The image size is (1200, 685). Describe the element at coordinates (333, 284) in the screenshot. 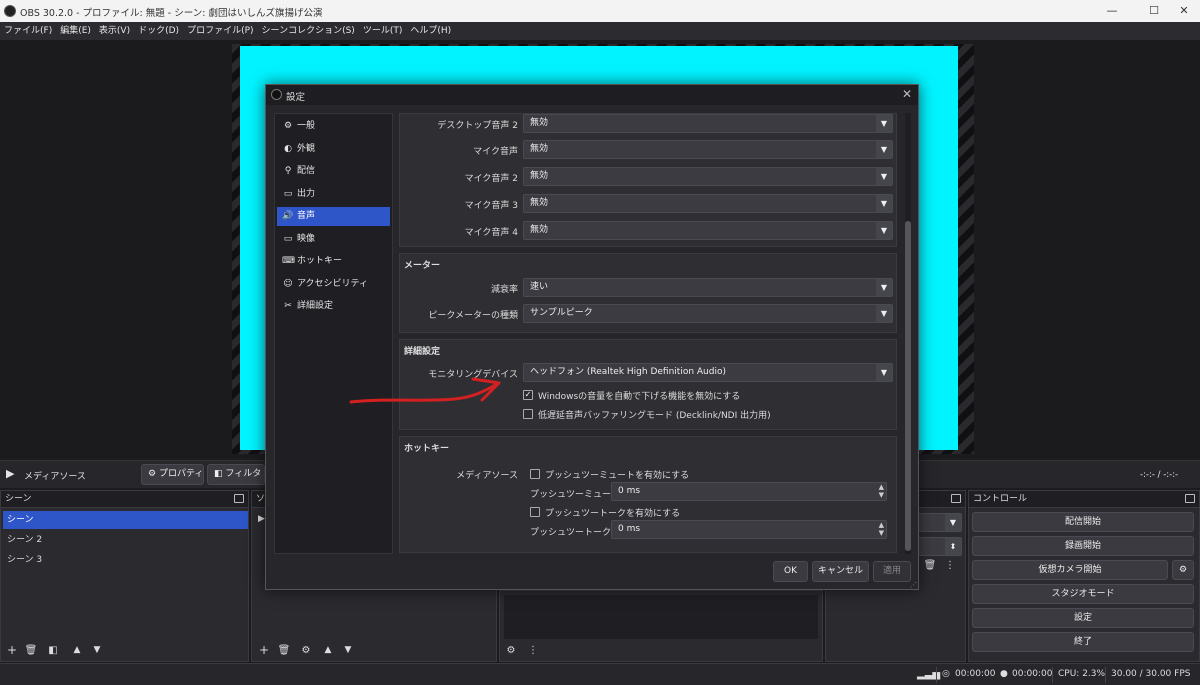

I see `sidebar-item-accessibility: ☺ アクセシビリティ` at that location.